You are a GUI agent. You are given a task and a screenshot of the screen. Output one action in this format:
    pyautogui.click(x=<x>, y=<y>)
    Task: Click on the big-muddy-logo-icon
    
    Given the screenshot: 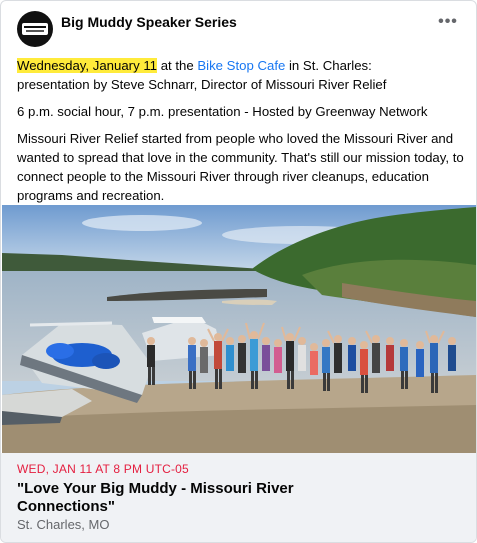 What is the action you would take?
    pyautogui.click(x=35, y=29)
    